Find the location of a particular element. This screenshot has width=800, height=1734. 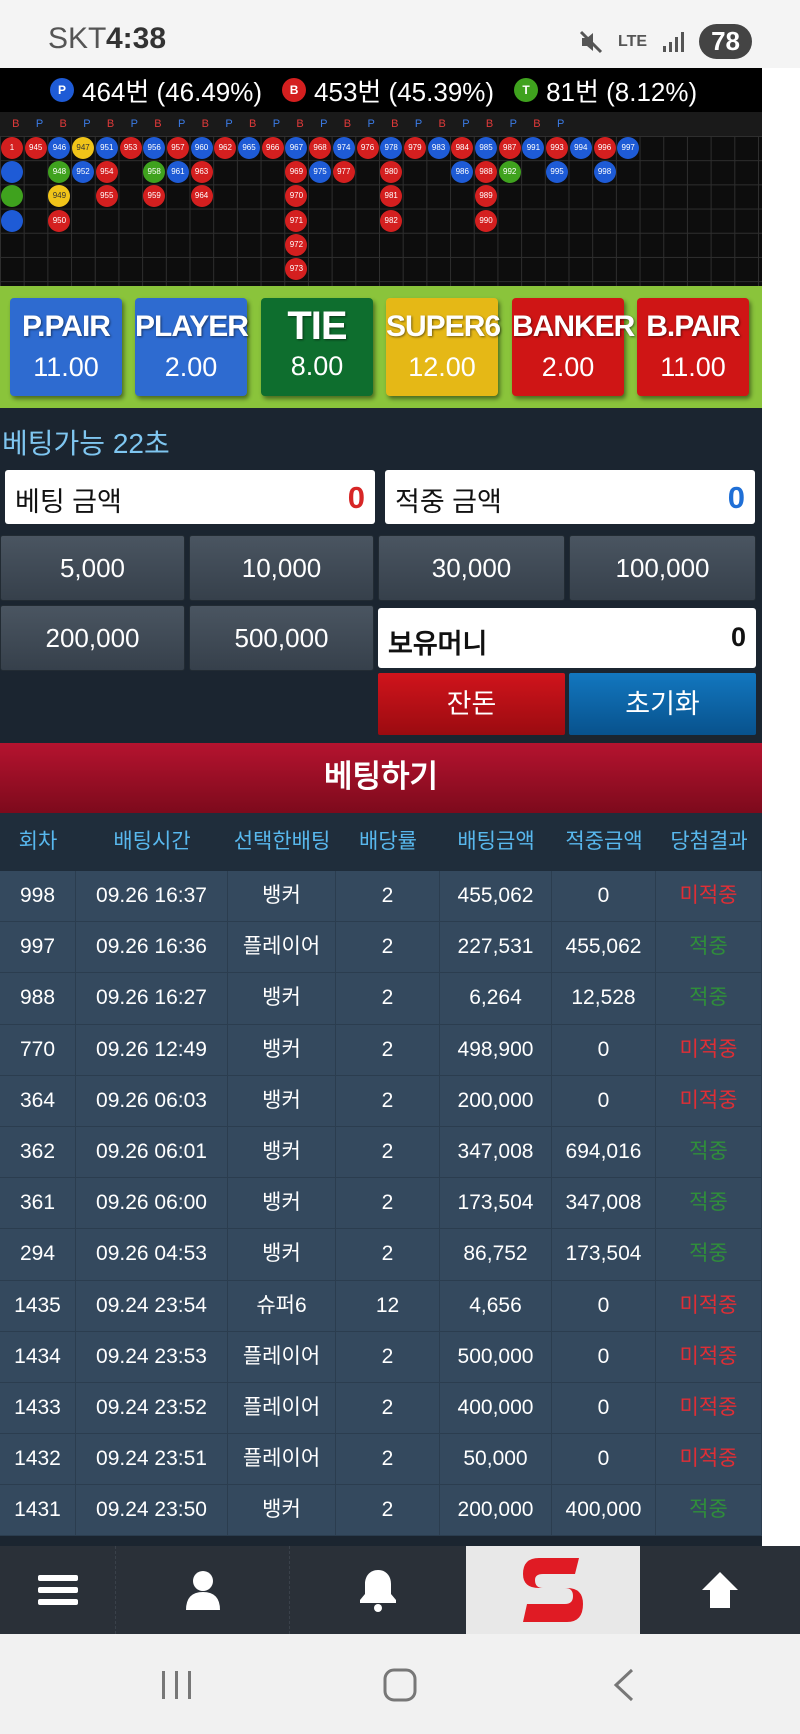

win-amount-cell: 400,000 is located at coordinates (604, 1510).